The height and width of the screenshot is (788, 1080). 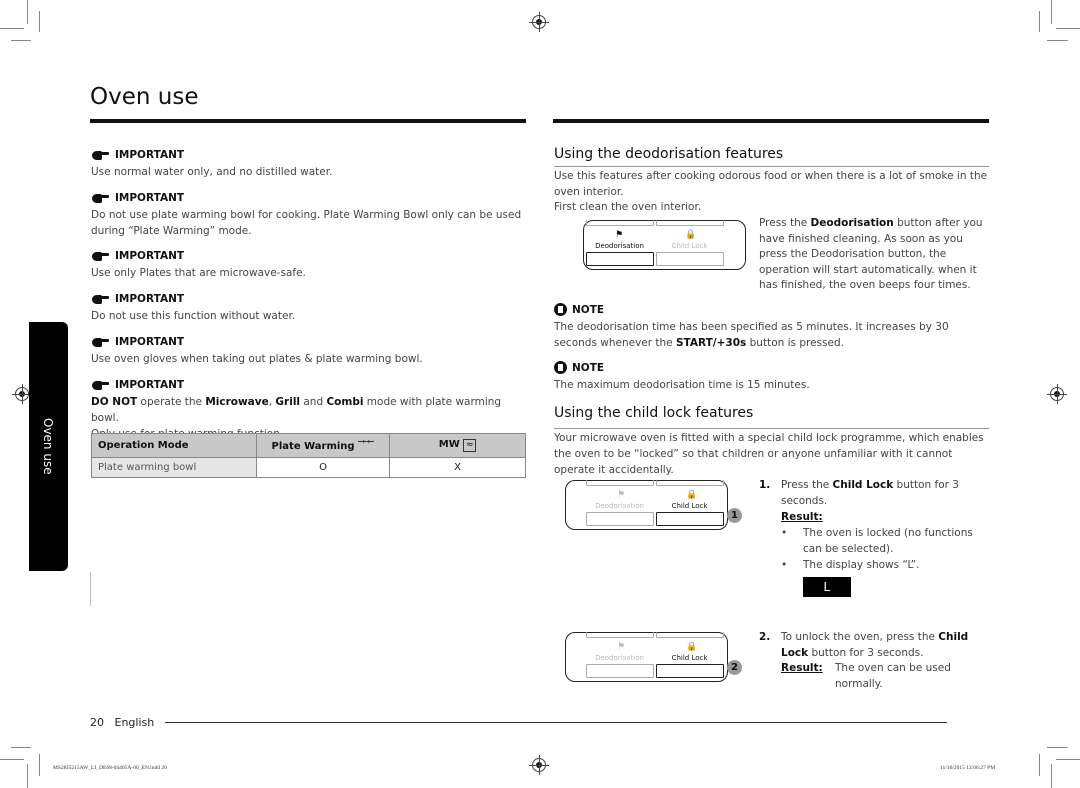 I want to click on bold-text: Microwave, so click(x=237, y=402).